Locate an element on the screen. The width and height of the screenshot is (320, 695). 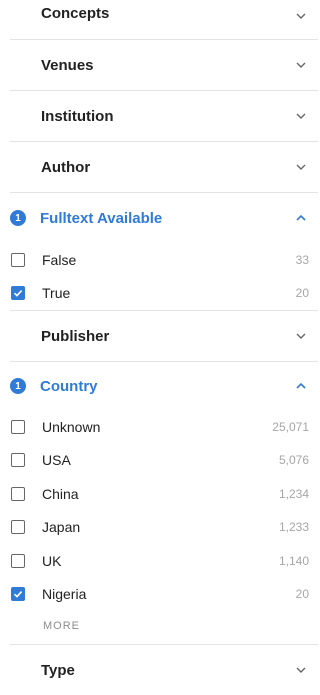
section-title-fulltext: Fulltext Available is located at coordinates (101, 218).